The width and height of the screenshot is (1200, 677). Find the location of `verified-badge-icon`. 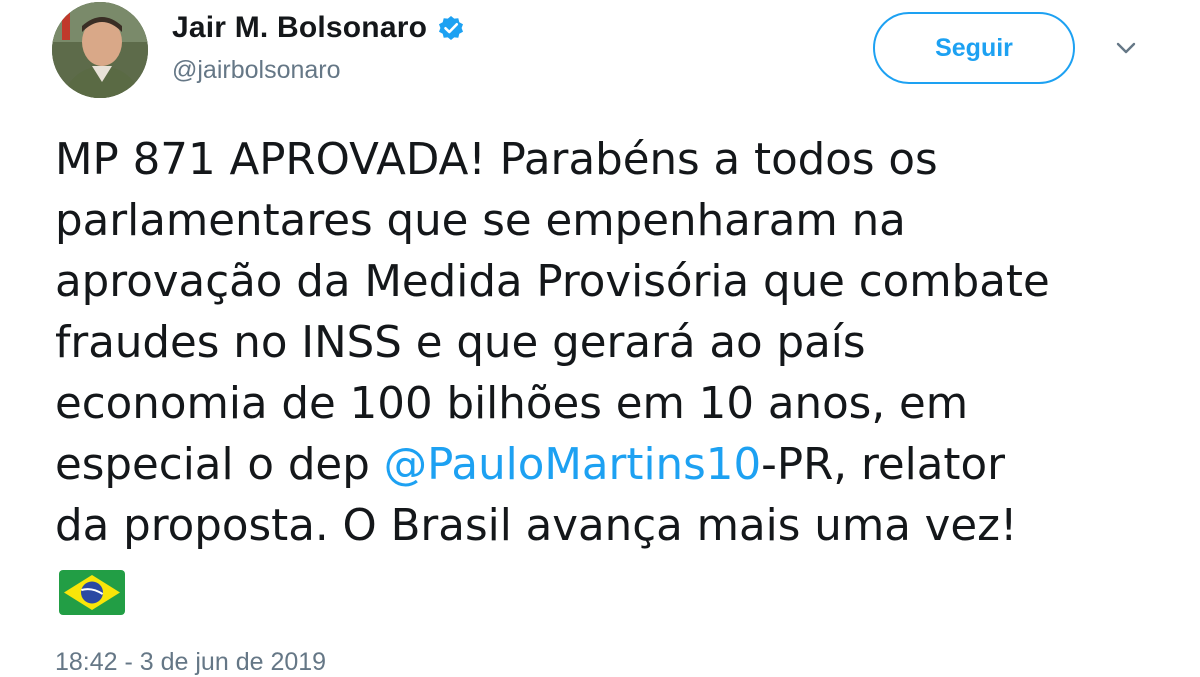

verified-badge-icon is located at coordinates (451, 28).